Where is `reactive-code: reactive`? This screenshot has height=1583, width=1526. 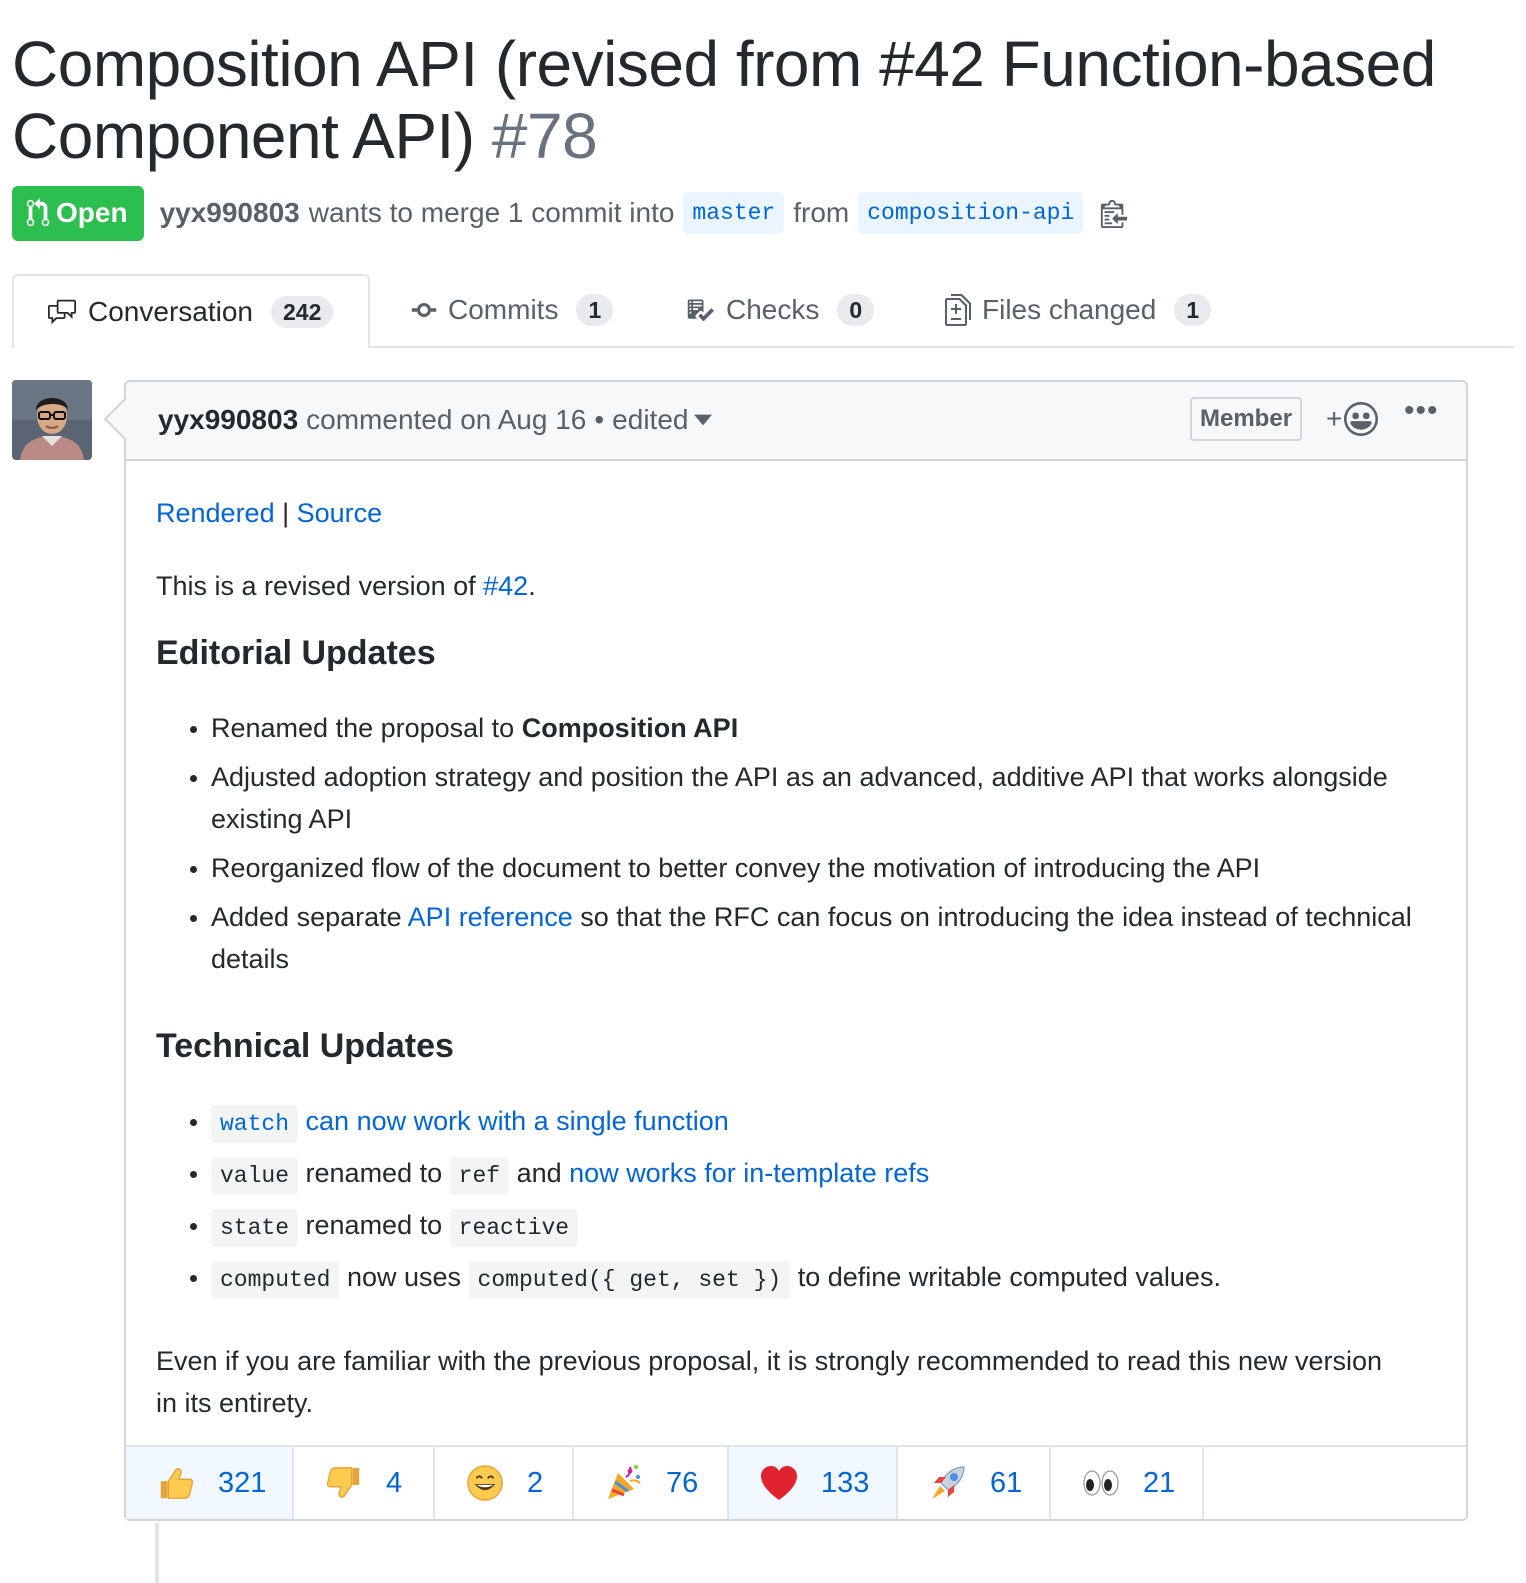 reactive-code: reactive is located at coordinates (514, 1228).